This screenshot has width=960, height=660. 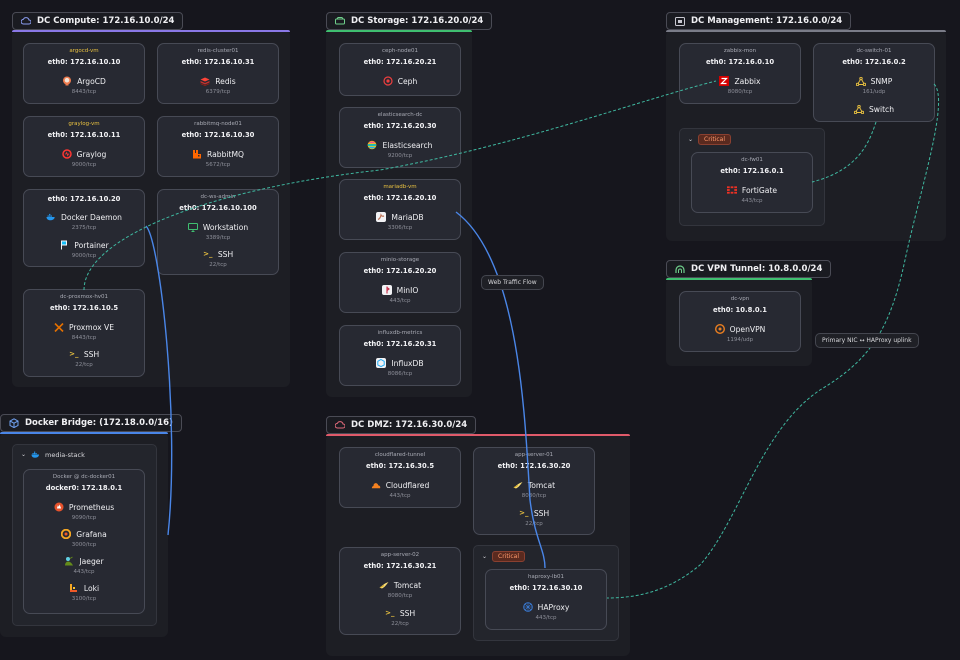 What do you see at coordinates (218, 62) in the screenshot?
I see `node-ip: eth0: 172.16.10.31` at bounding box center [218, 62].